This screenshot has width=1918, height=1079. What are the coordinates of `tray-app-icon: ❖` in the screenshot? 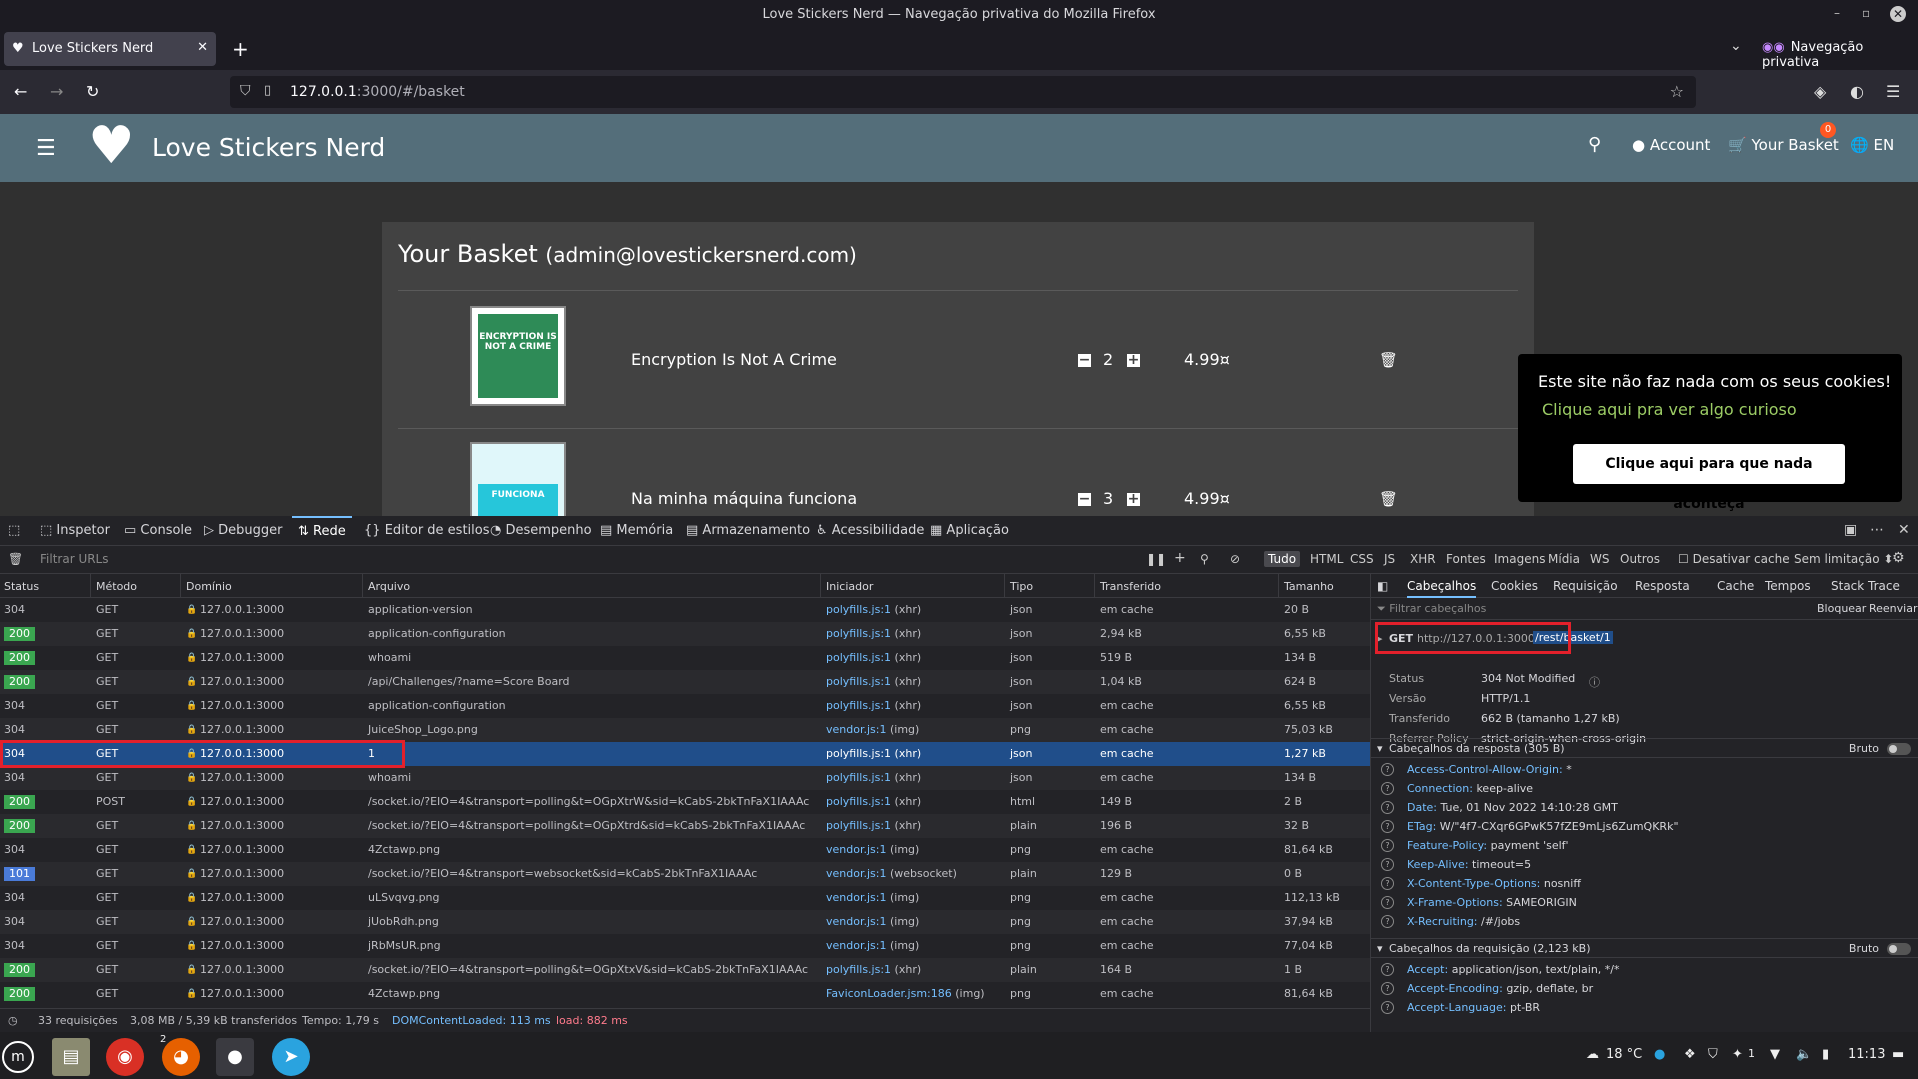 It's located at (1690, 1054).